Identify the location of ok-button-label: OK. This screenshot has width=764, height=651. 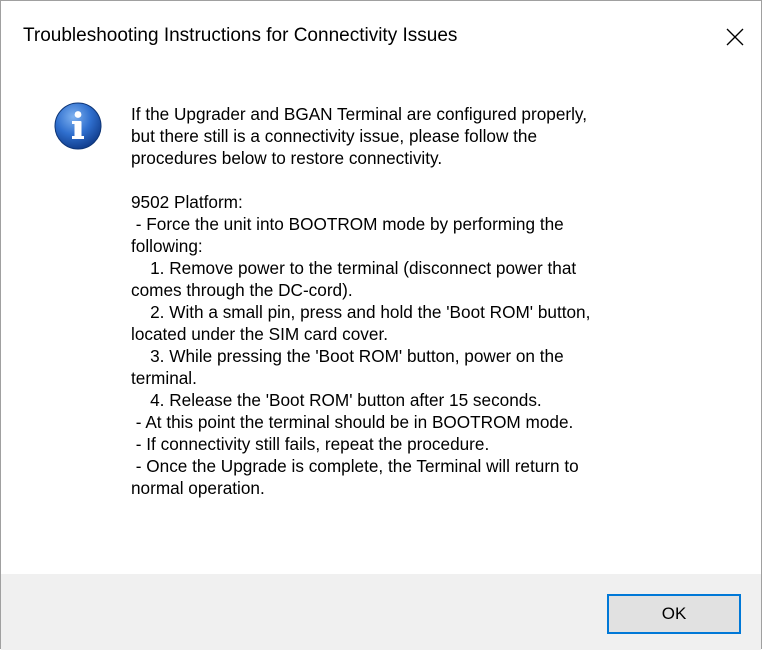
(674, 613).